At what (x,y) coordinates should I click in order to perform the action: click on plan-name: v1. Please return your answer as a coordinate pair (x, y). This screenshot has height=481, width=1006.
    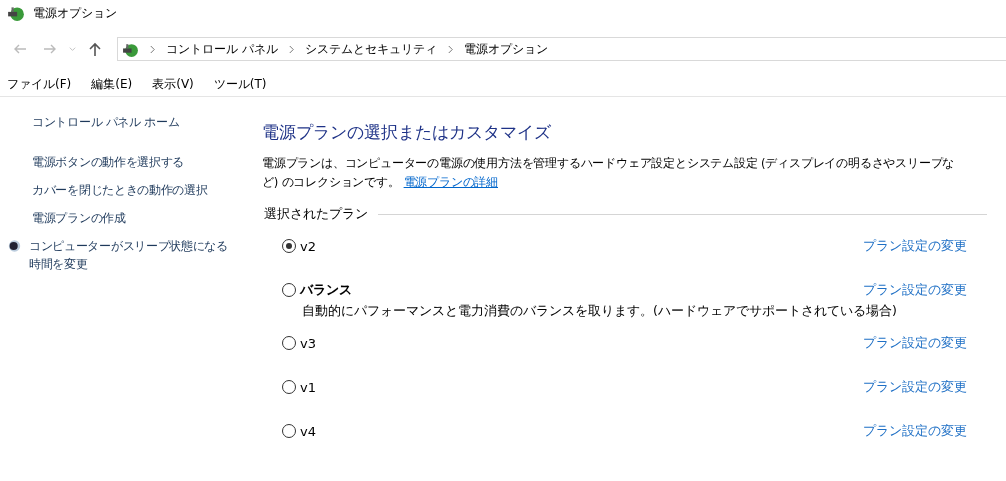
    Looking at the image, I should click on (308, 387).